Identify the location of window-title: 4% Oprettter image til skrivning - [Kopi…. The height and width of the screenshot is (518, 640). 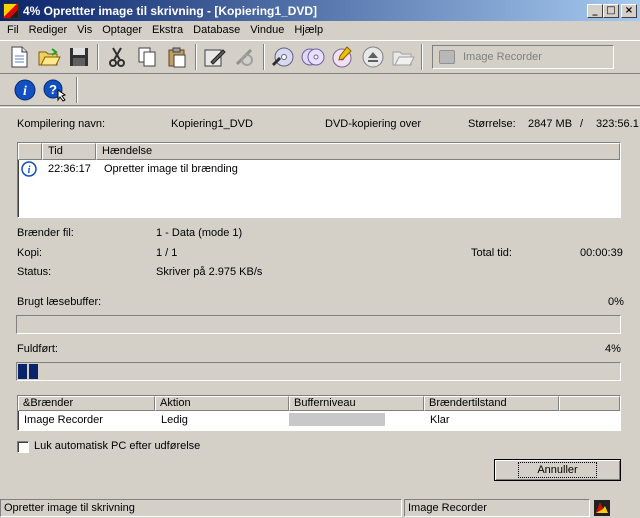
(170, 10).